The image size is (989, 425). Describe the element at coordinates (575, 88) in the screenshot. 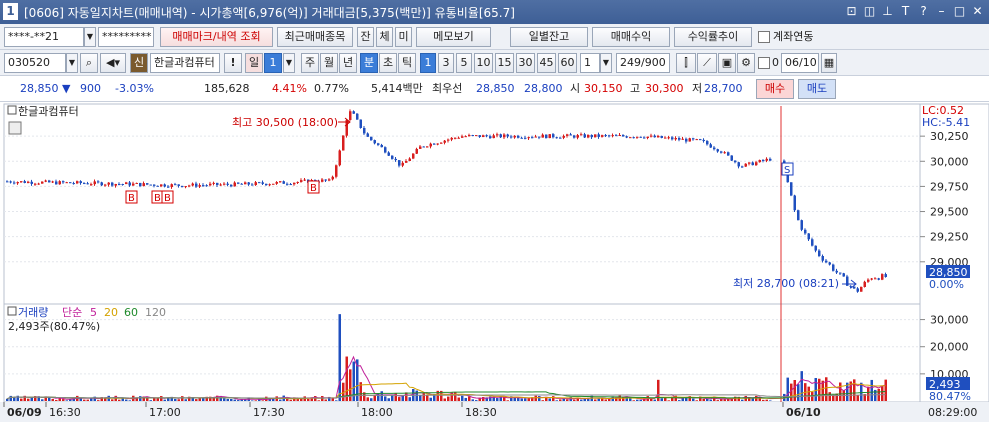

I see `open-label: 시` at that location.